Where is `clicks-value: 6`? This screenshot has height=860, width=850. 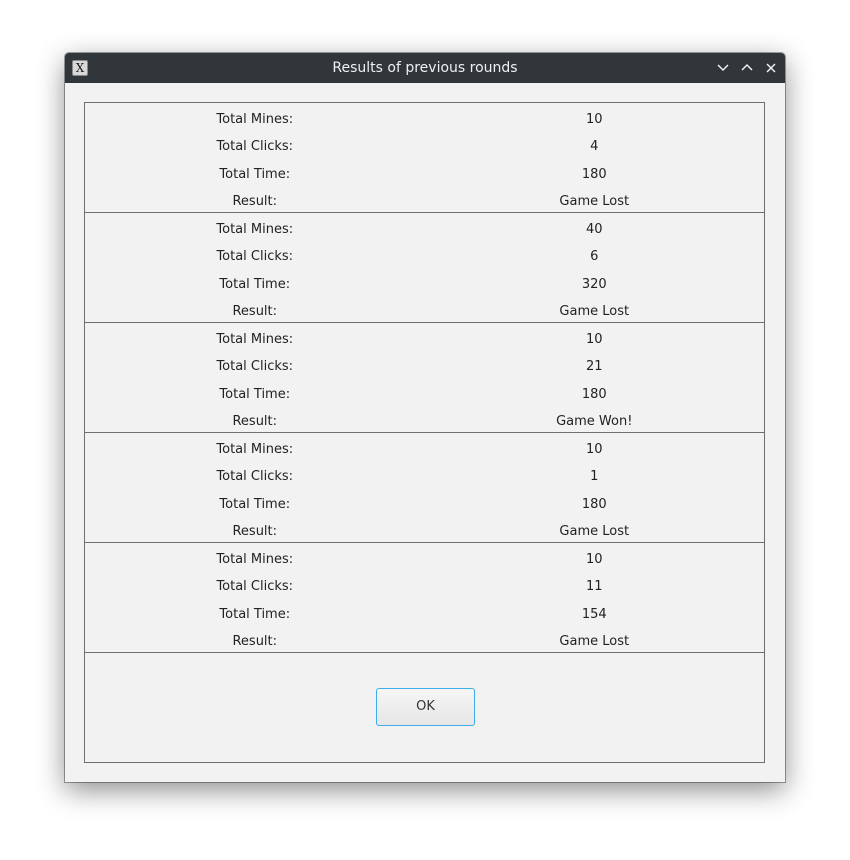 clicks-value: 6 is located at coordinates (594, 257).